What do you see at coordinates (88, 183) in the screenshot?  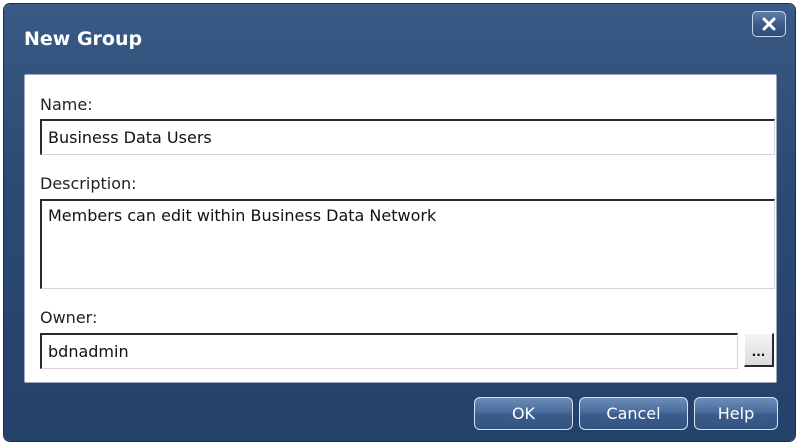 I see `description-label: Description:` at bounding box center [88, 183].